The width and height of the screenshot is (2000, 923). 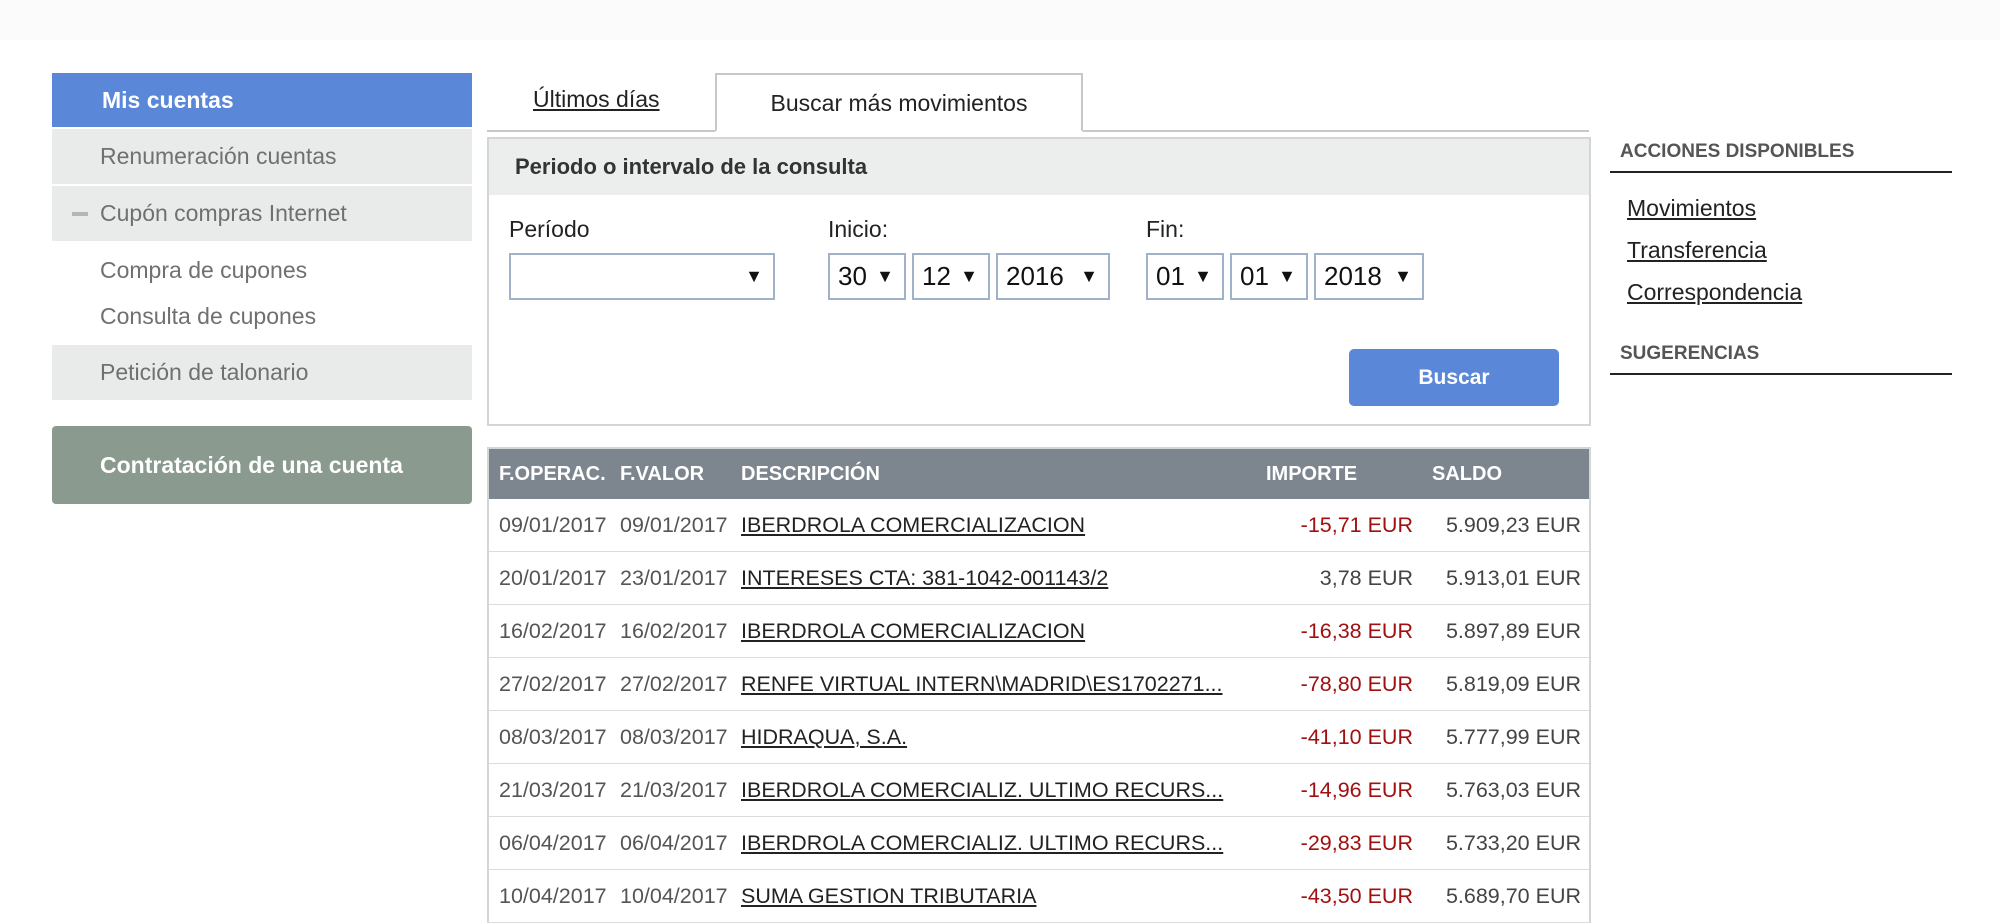 What do you see at coordinates (1513, 578) in the screenshot?
I see `cell-saldo: 5.913,01 EUR` at bounding box center [1513, 578].